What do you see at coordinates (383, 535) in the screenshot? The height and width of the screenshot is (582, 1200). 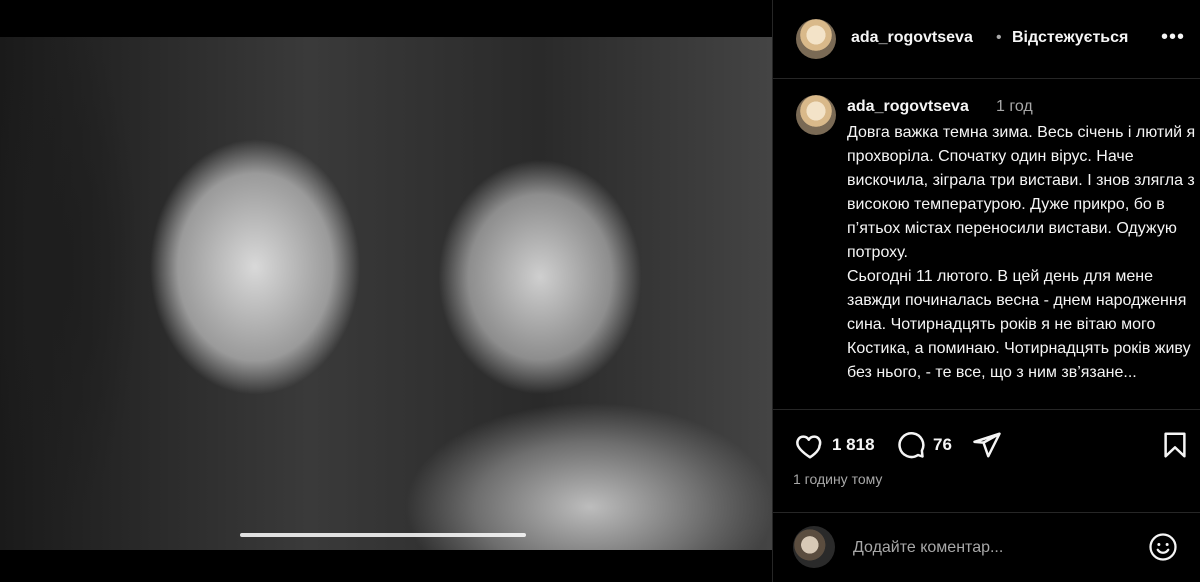 I see `media-progress-bar` at bounding box center [383, 535].